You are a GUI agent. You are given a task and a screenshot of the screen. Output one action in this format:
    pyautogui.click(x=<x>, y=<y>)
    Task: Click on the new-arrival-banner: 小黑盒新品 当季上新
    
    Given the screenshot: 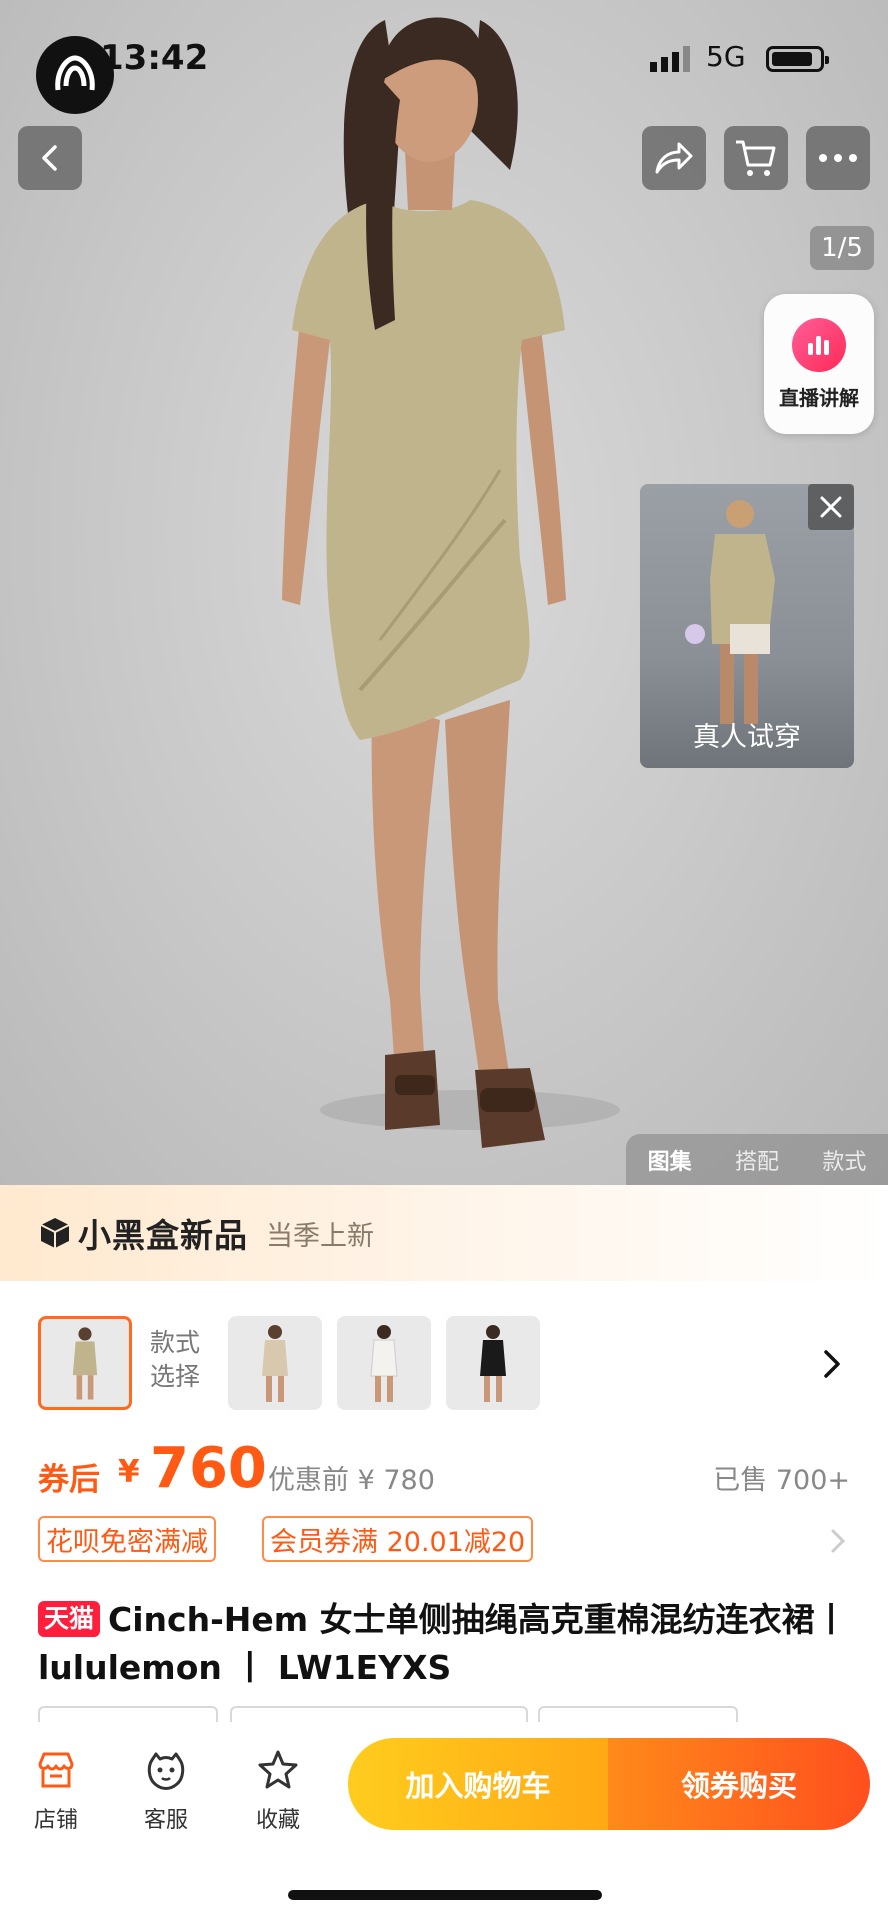 What is the action you would take?
    pyautogui.click(x=444, y=1233)
    